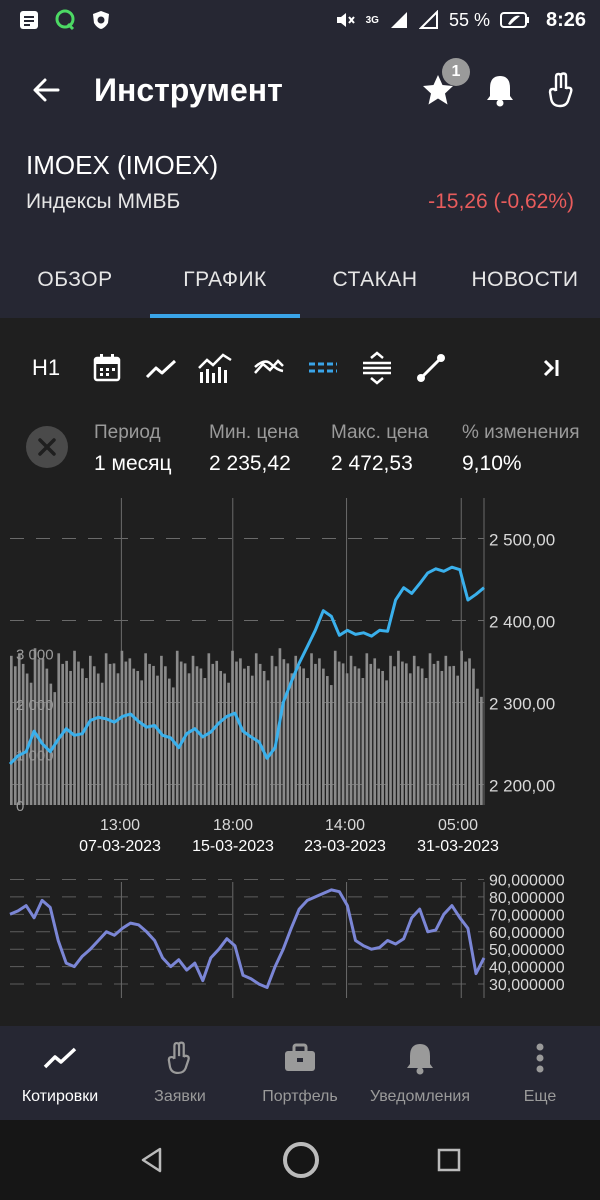 This screenshot has height=1200, width=600. I want to click on chart-toolbar: H1, so click(300, 368).